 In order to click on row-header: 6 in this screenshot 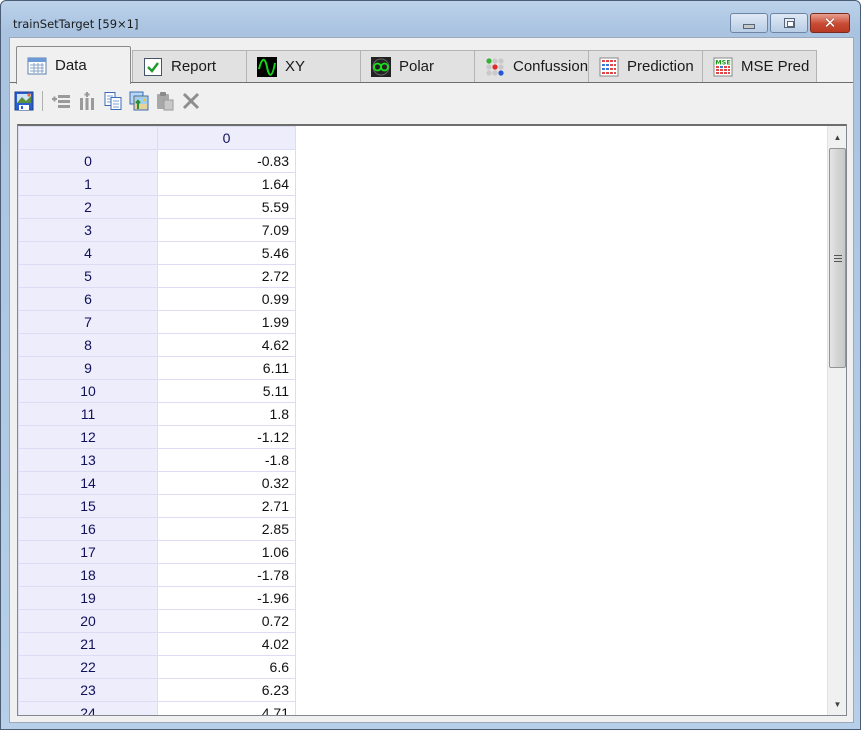, I will do `click(88, 299)`.